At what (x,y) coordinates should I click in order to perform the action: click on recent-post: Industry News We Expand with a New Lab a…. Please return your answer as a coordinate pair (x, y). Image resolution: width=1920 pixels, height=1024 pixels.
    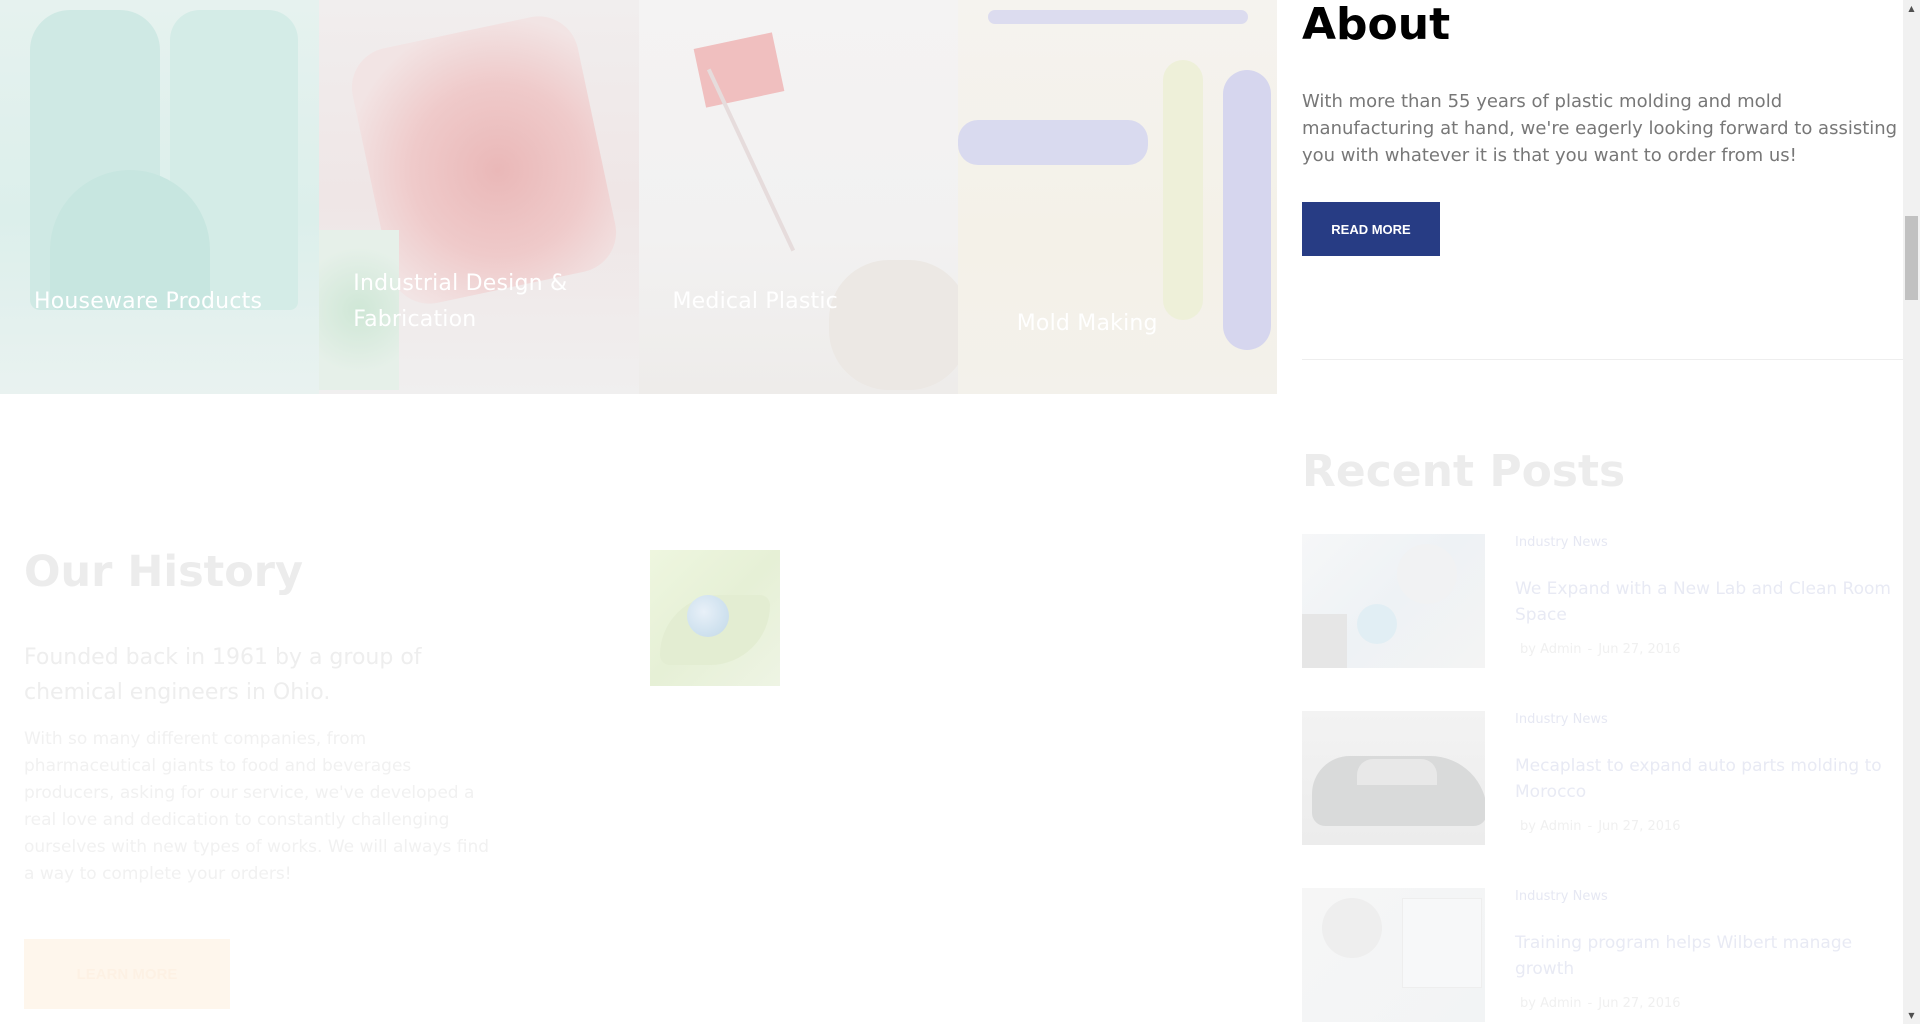
    Looking at the image, I should click on (1603, 601).